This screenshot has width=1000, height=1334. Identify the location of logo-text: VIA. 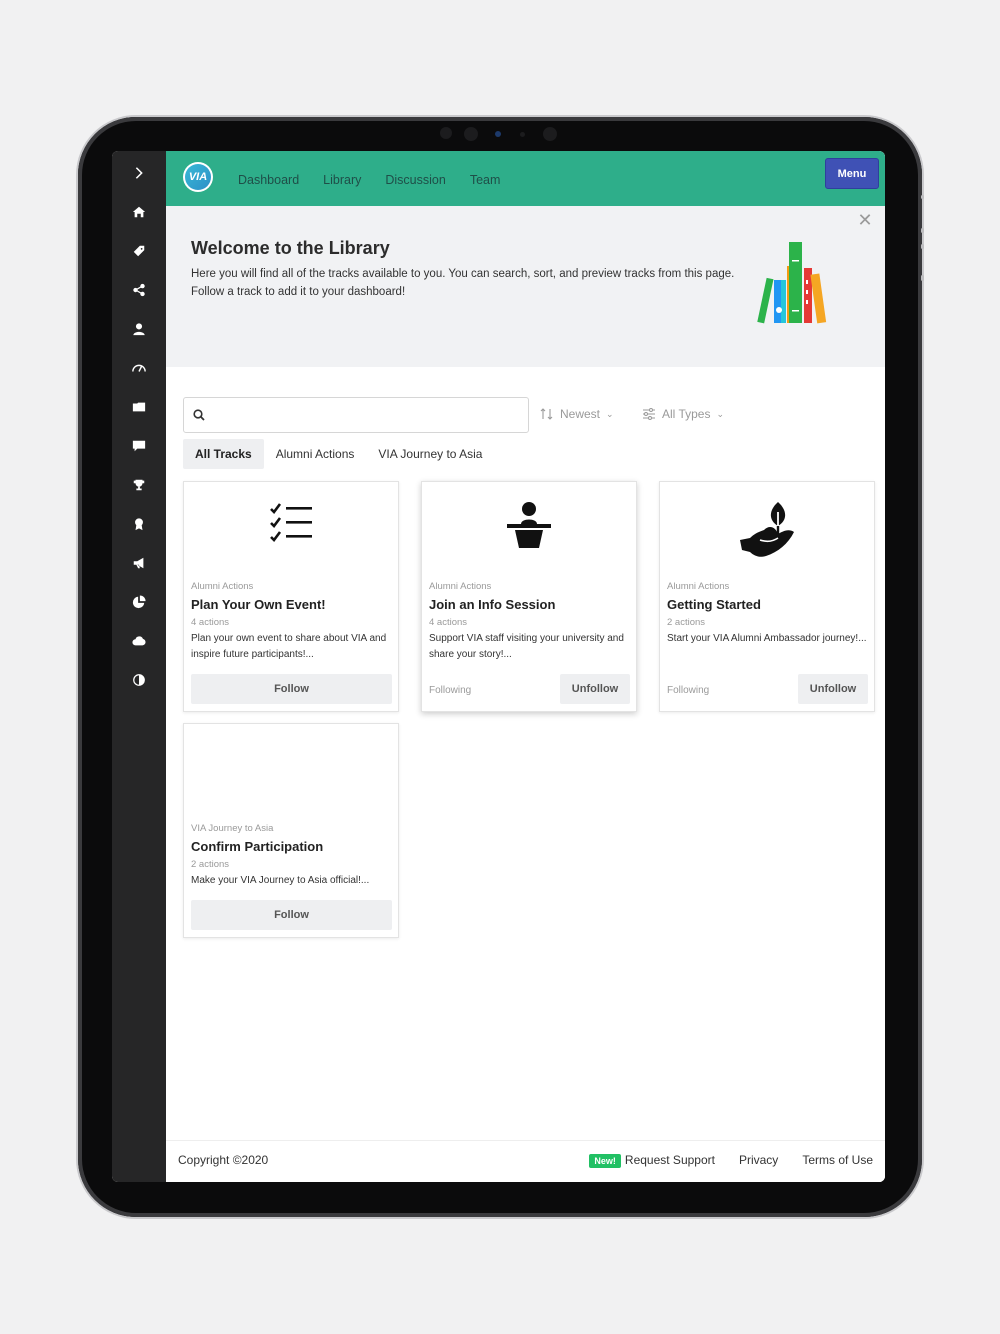
(198, 177).